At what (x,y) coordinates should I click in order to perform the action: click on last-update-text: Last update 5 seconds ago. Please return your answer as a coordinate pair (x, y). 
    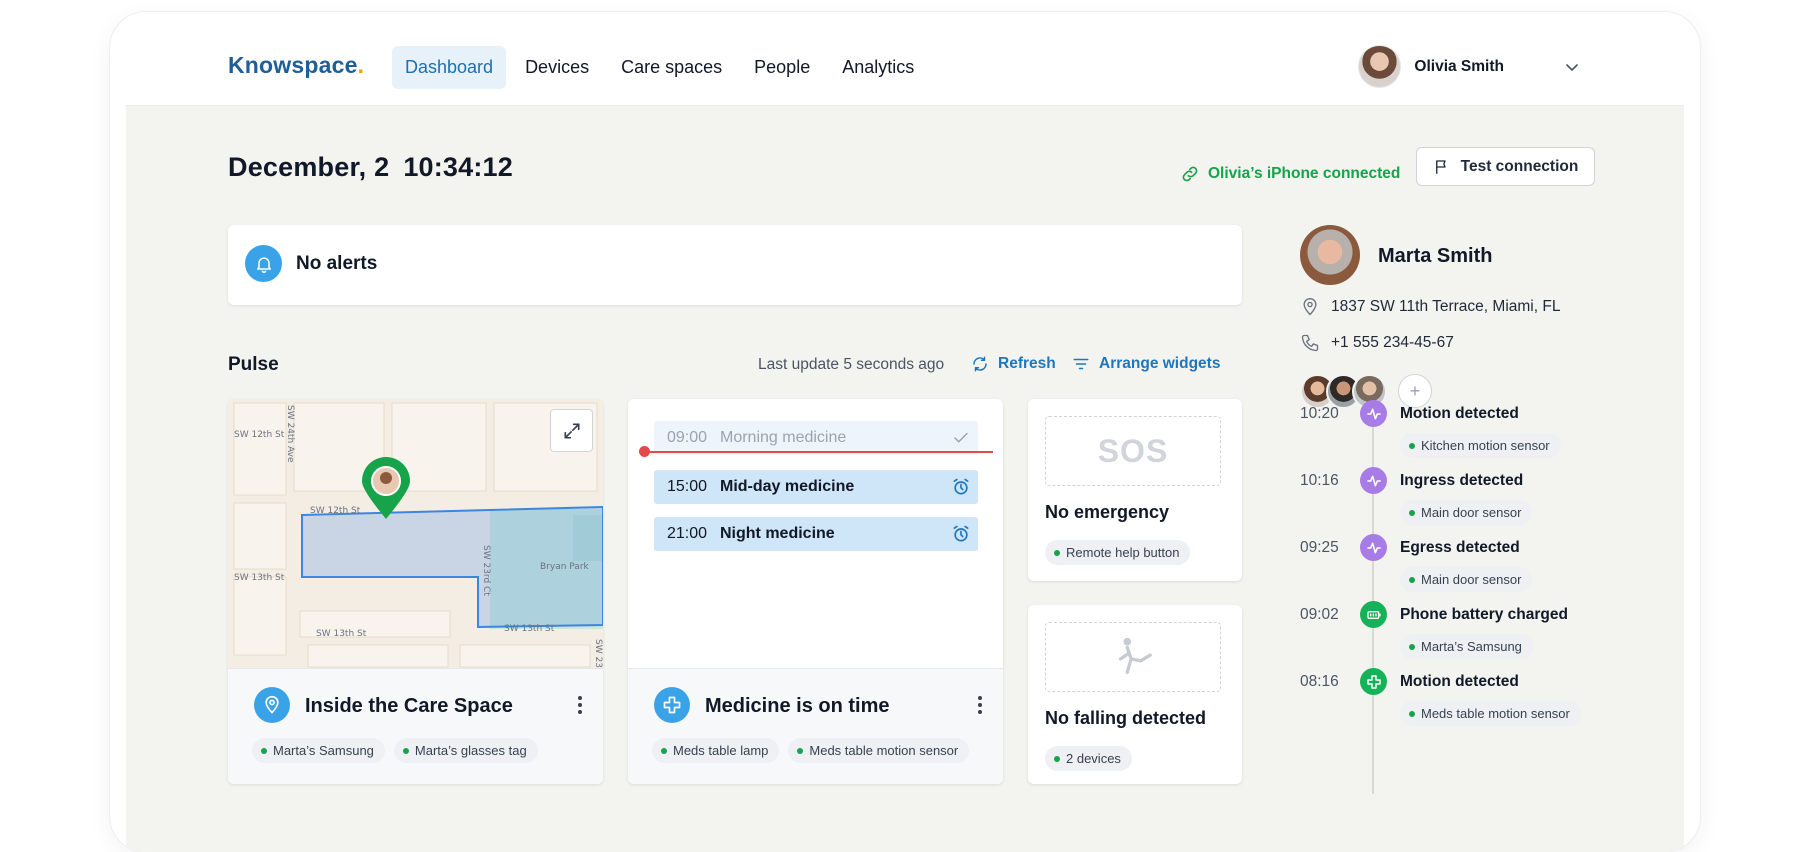
    Looking at the image, I should click on (851, 364).